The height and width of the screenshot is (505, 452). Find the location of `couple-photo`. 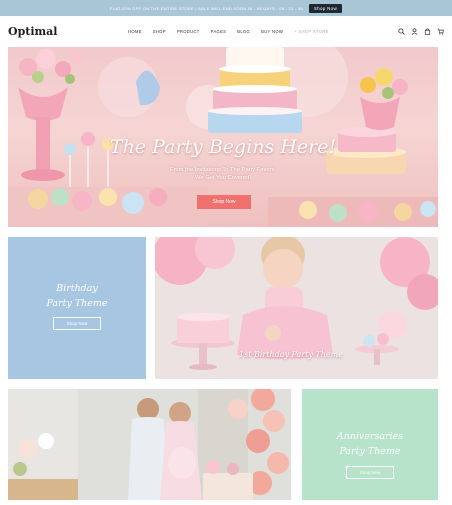

couple-photo is located at coordinates (149, 444).